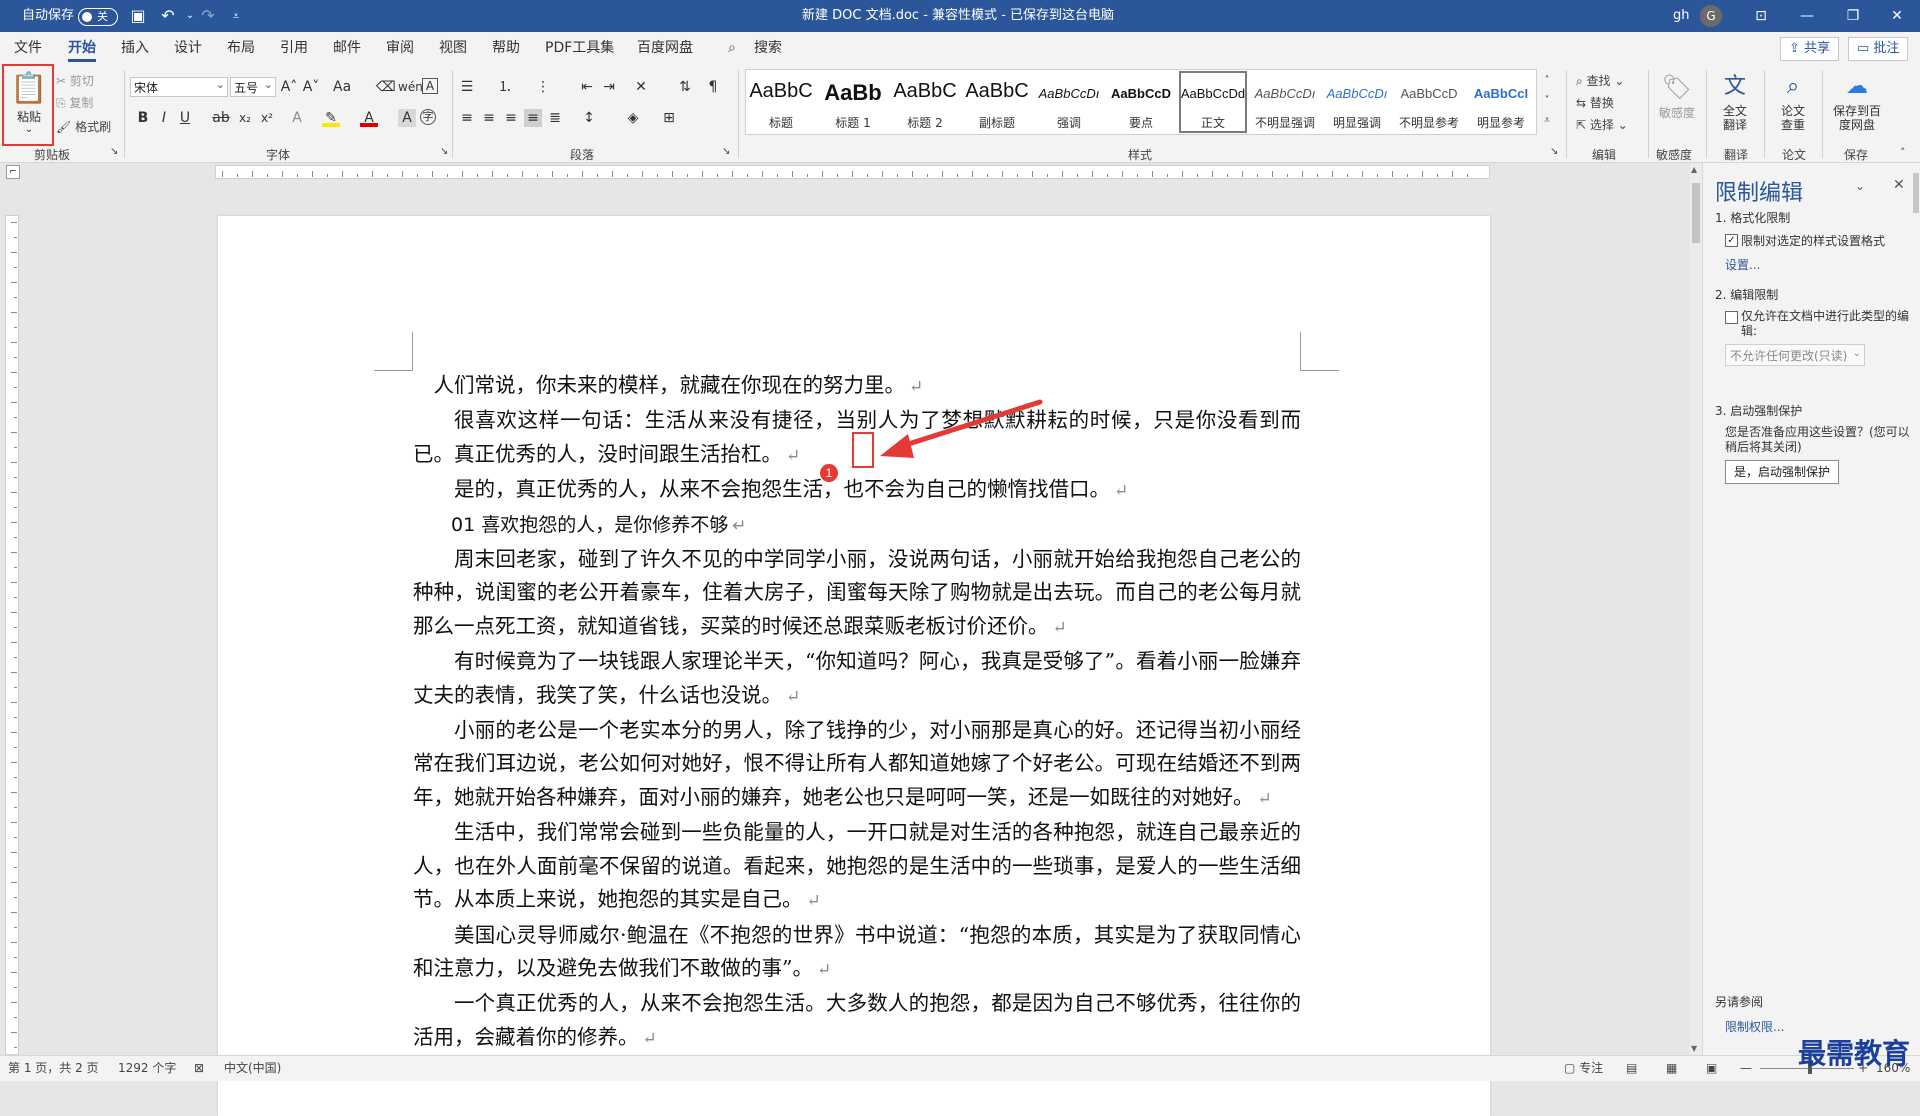 This screenshot has height=1116, width=1920. I want to click on undo-dropdown-icon: ⌄, so click(190, 16).